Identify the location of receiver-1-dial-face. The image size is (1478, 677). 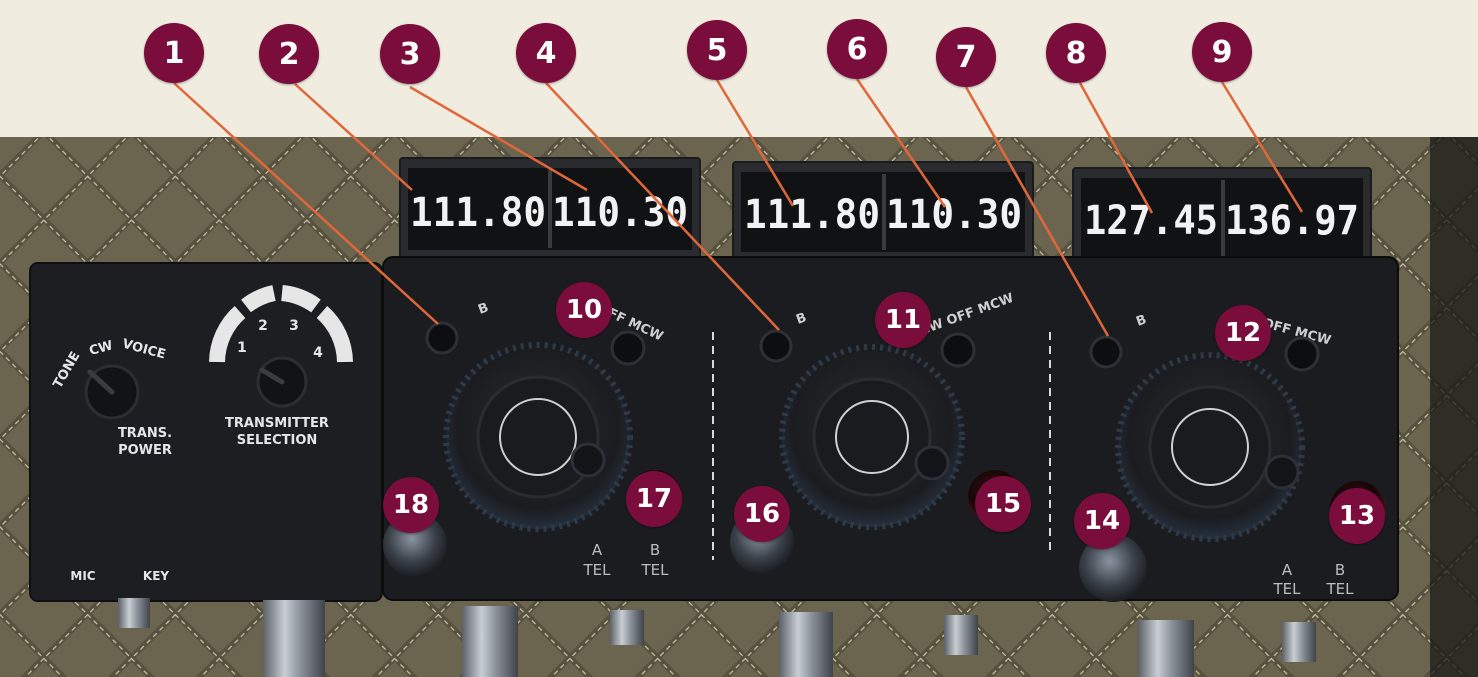
(538, 437).